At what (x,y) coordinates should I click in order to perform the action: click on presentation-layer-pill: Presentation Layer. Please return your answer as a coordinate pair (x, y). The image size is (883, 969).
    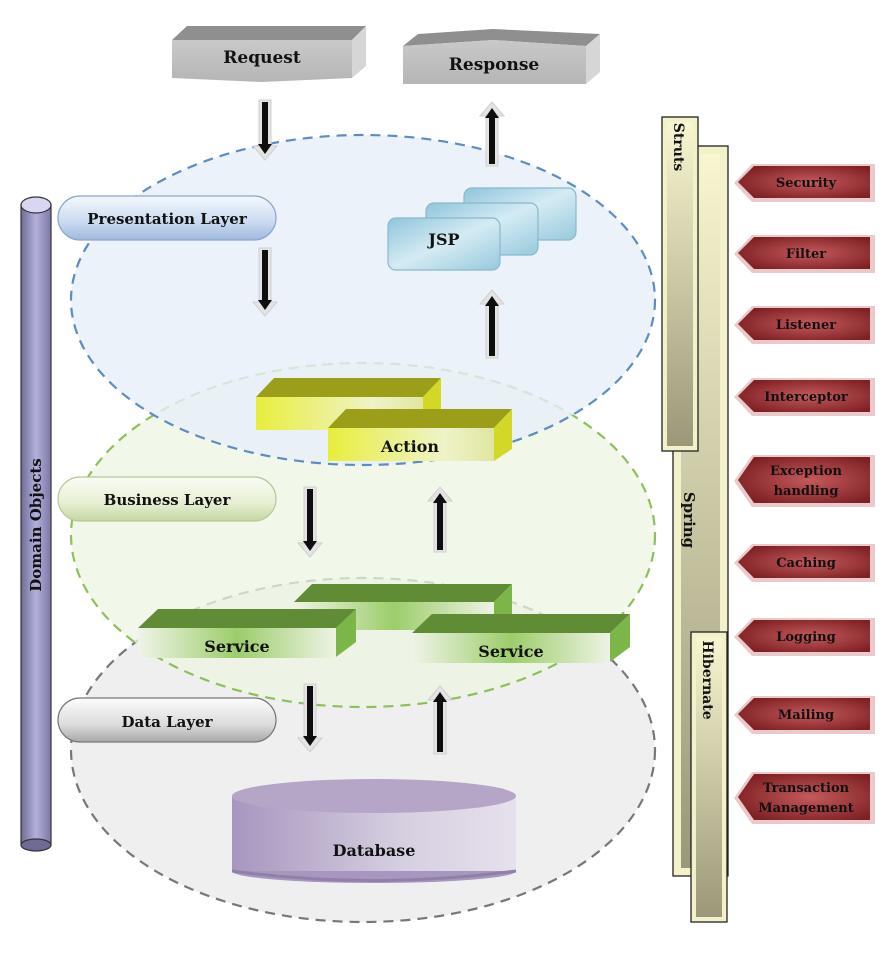
    Looking at the image, I should click on (167, 218).